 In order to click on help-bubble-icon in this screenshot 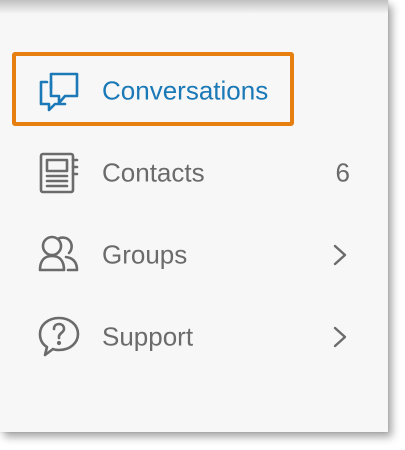, I will do `click(59, 337)`.